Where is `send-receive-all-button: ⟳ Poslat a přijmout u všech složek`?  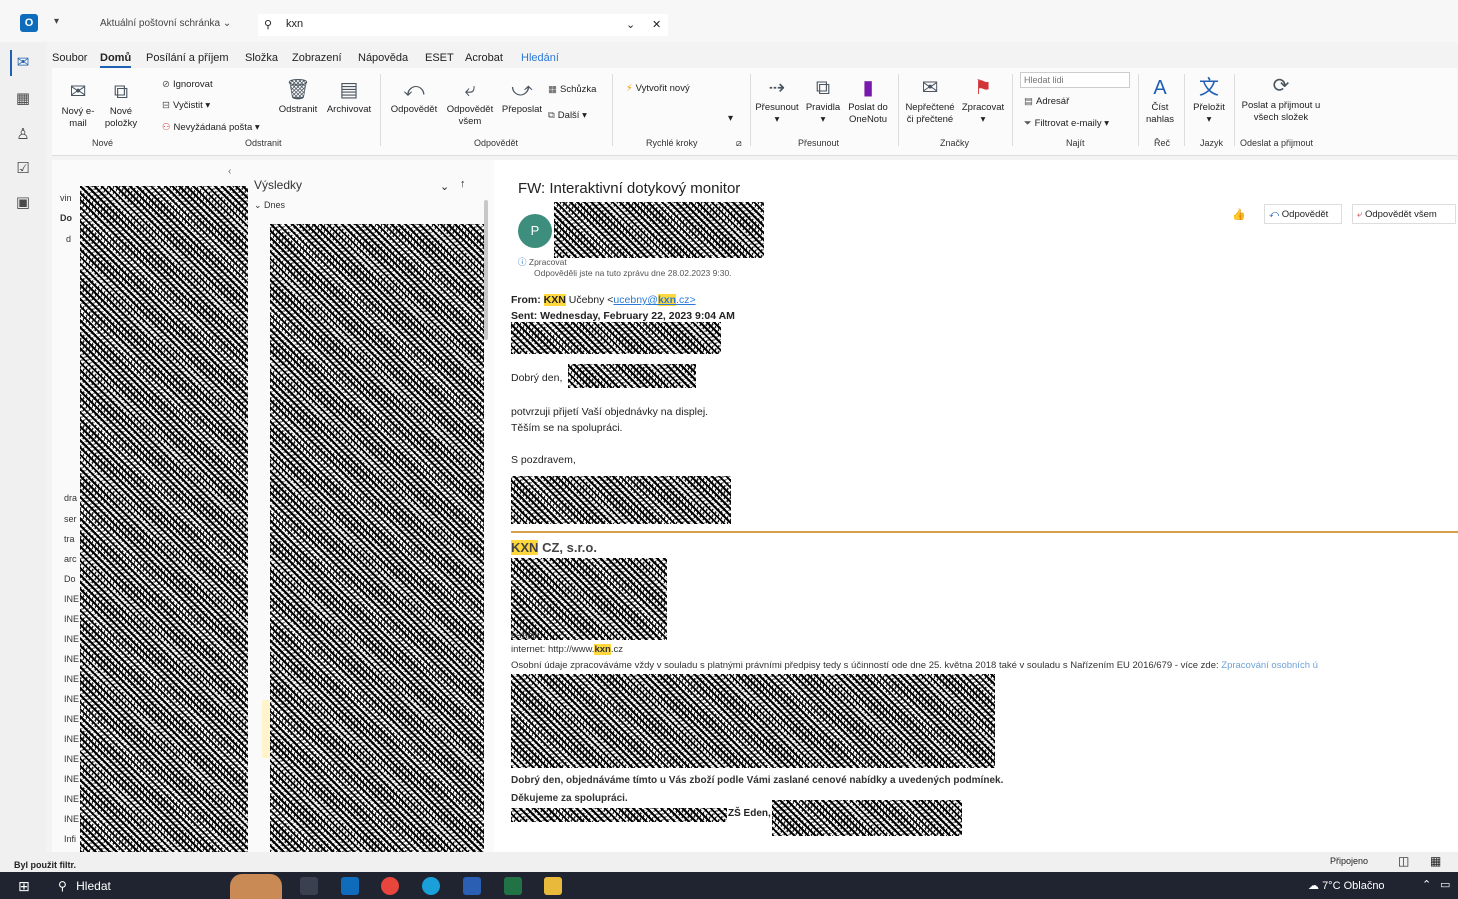 send-receive-all-button: ⟳ Poslat a přijmout u všech složek is located at coordinates (1281, 99).